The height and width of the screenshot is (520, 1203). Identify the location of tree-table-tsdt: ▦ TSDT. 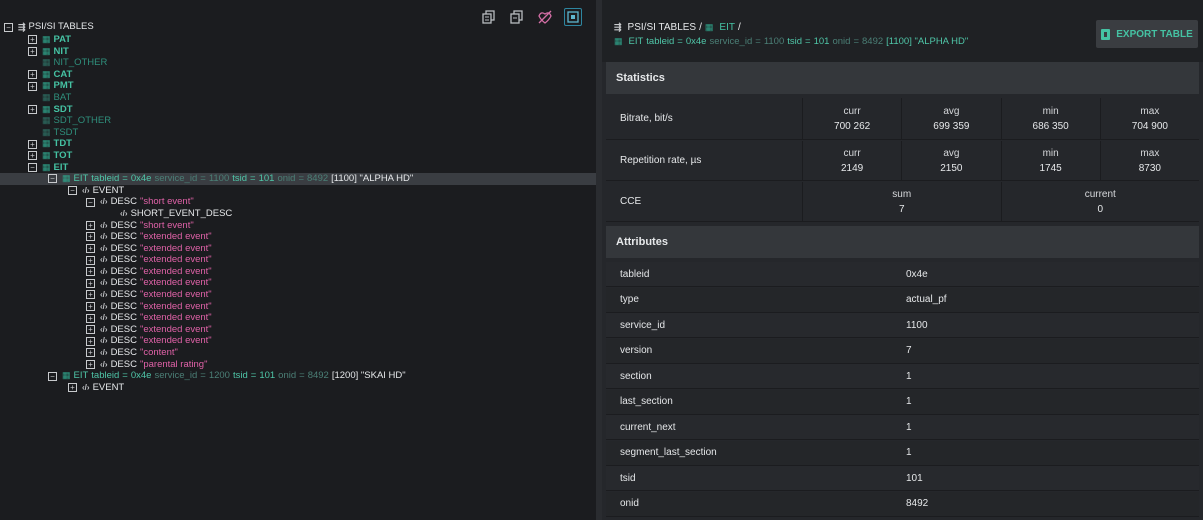
(298, 133).